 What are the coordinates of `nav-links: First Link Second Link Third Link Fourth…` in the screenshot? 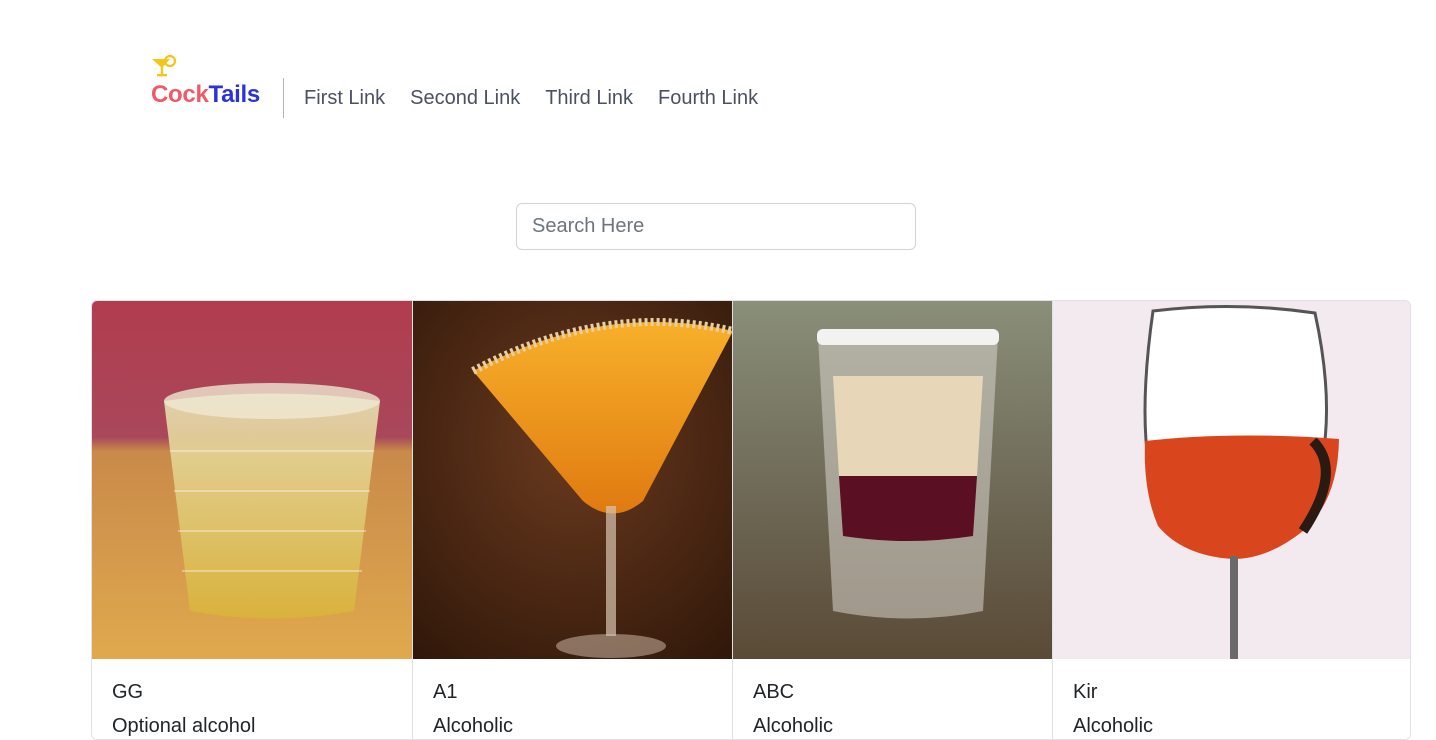 It's located at (543, 98).